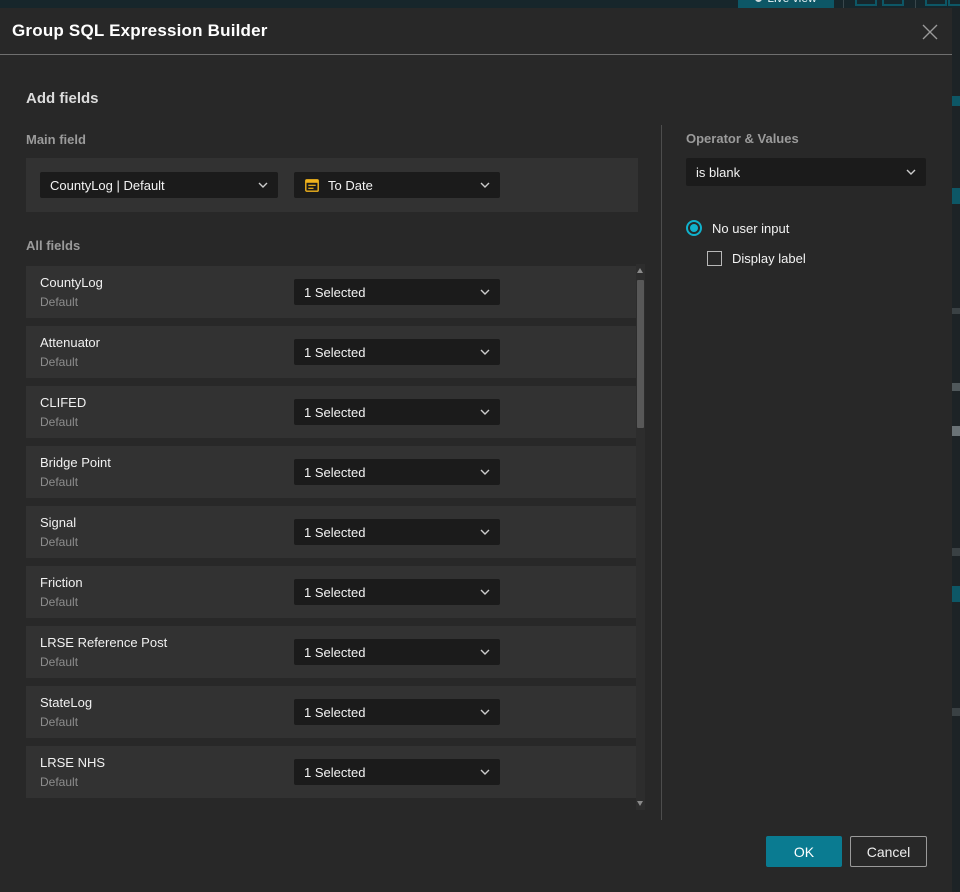  What do you see at coordinates (804, 851) in the screenshot?
I see `ok-button: OK` at bounding box center [804, 851].